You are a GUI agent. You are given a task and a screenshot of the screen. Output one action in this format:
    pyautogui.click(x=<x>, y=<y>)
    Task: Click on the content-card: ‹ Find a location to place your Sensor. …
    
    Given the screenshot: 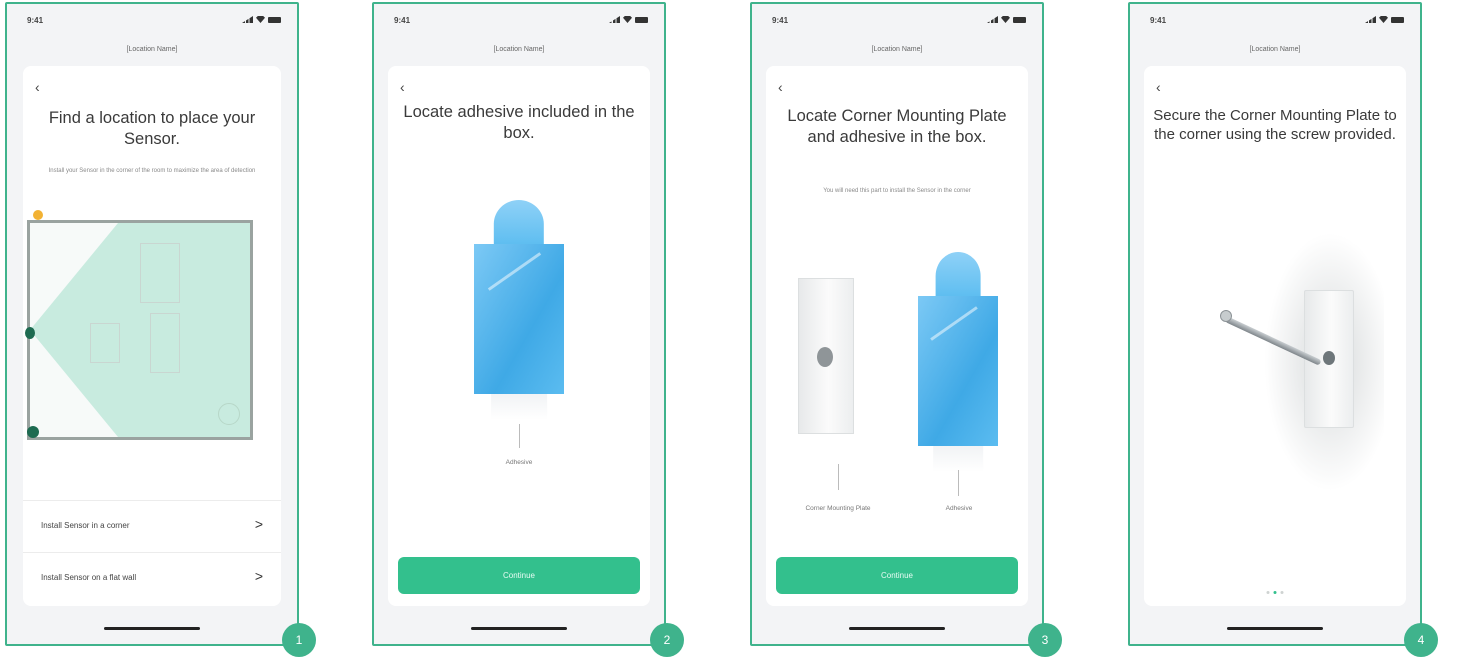 What is the action you would take?
    pyautogui.click(x=152, y=336)
    